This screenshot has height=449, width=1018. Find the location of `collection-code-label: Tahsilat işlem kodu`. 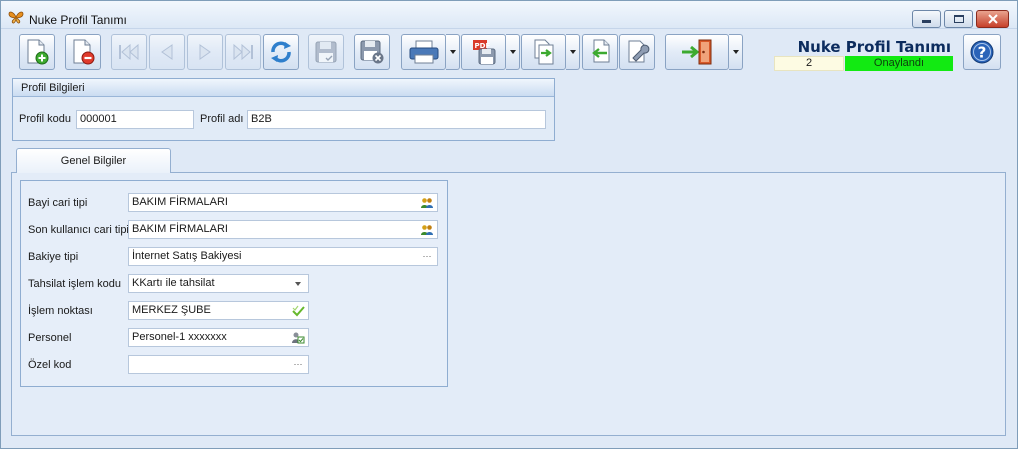

collection-code-label: Tahsilat işlem kodu is located at coordinates (74, 284).